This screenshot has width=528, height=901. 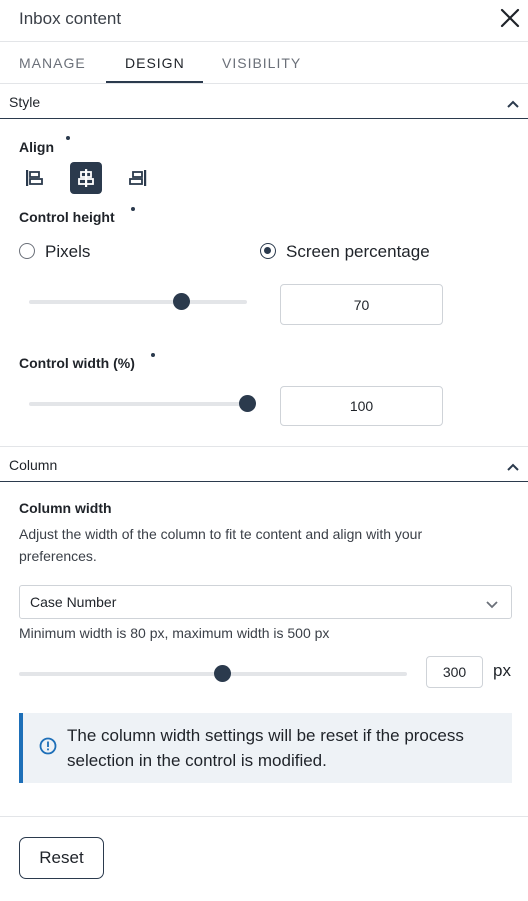 What do you see at coordinates (268, 251) in the screenshot?
I see `radio-screen-percentage` at bounding box center [268, 251].